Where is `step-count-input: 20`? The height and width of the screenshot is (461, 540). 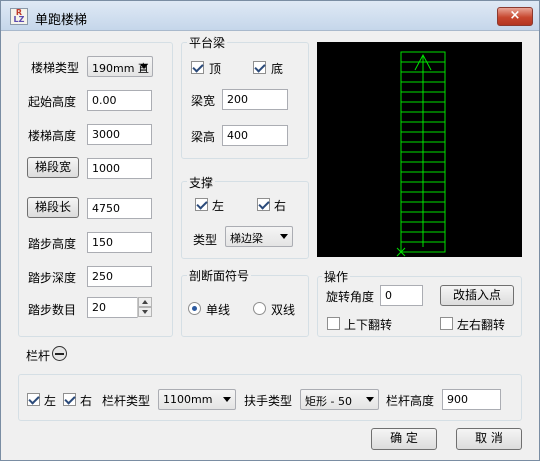 step-count-input: 20 is located at coordinates (112, 307).